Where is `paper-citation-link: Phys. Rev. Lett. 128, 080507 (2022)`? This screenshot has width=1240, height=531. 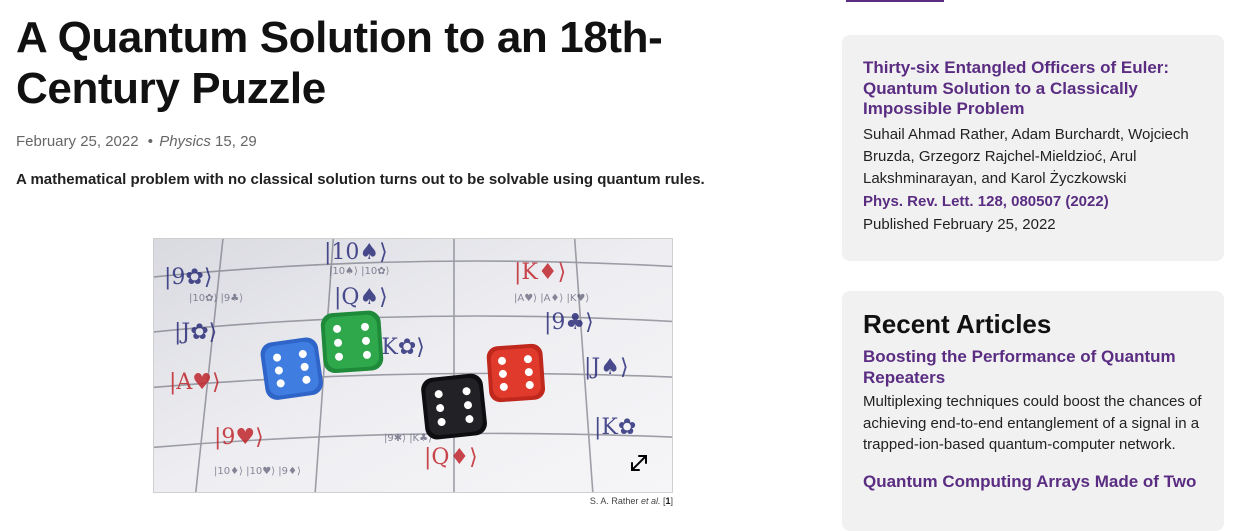
paper-citation-link: Phys. Rev. Lett. 128, 080507 (2022) is located at coordinates (1033, 201).